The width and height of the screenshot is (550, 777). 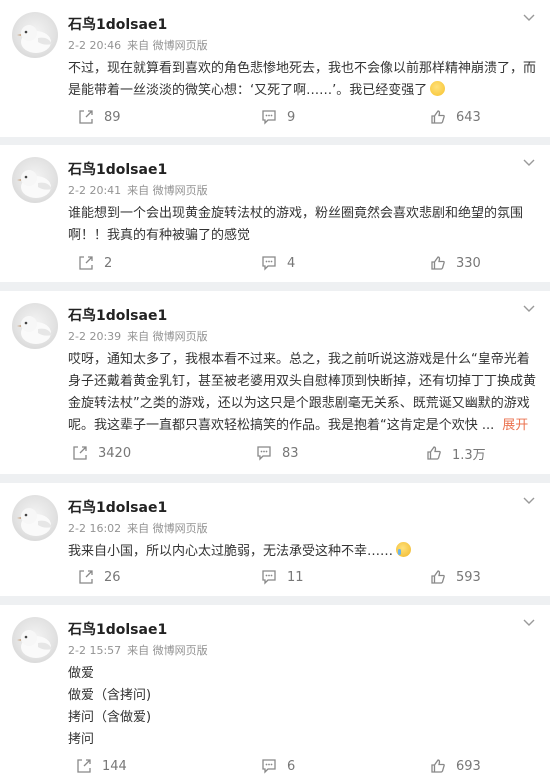 What do you see at coordinates (278, 263) in the screenshot?
I see `comment-button: 4` at bounding box center [278, 263].